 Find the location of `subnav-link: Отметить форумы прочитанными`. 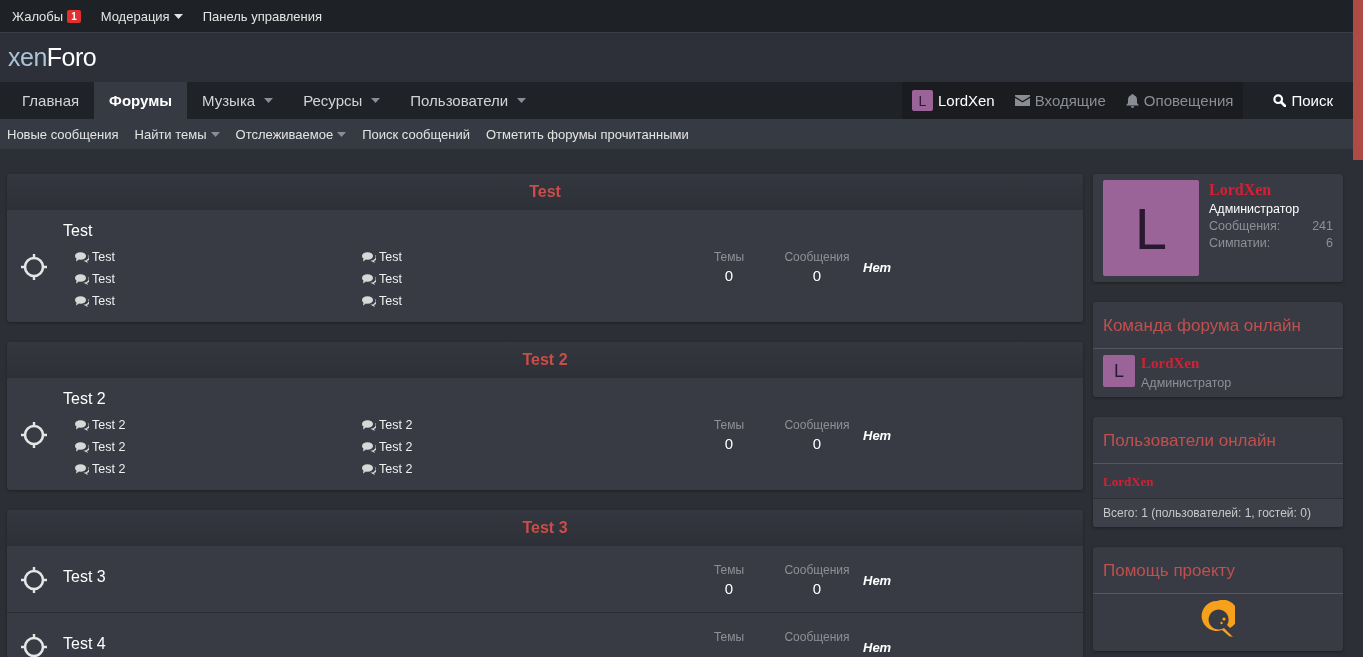

subnav-link: Отметить форумы прочитанными is located at coordinates (587, 134).